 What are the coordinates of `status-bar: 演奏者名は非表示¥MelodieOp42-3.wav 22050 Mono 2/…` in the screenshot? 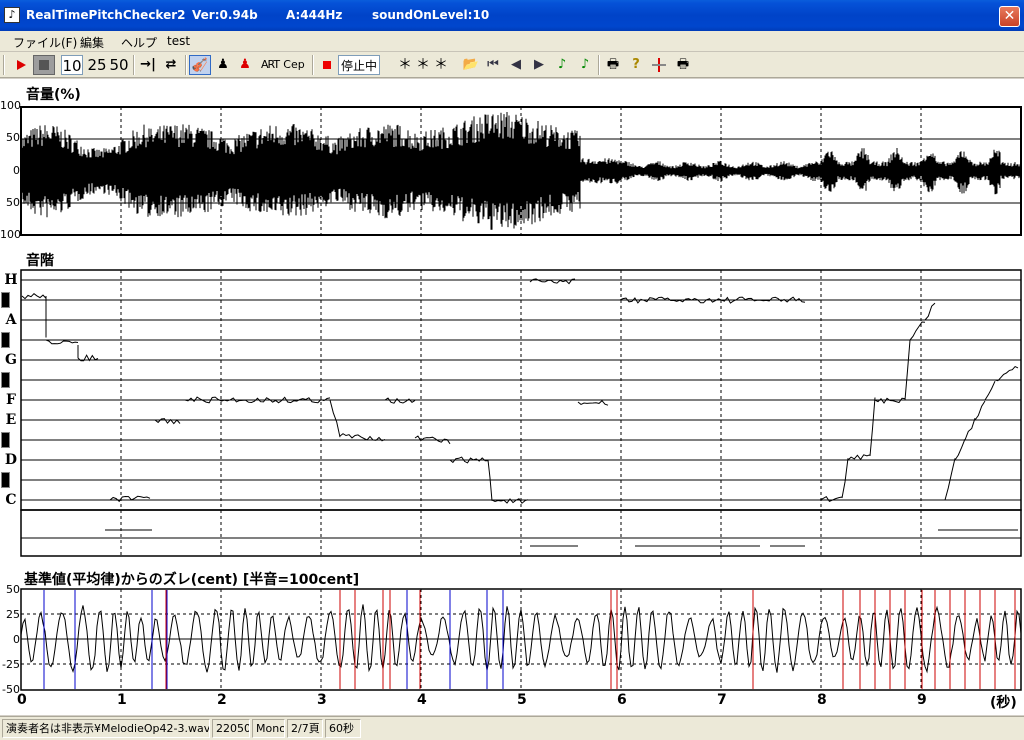 It's located at (512, 728).